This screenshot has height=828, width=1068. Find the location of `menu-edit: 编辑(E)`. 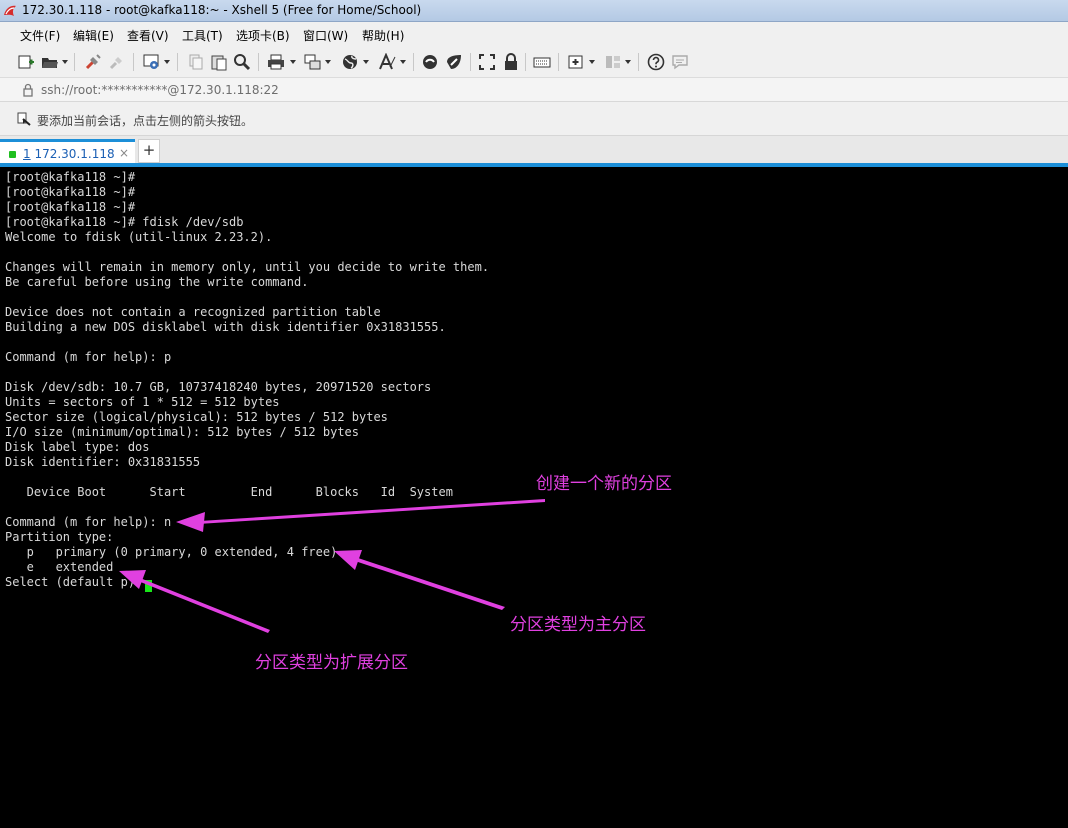

menu-edit: 编辑(E) is located at coordinates (93, 35).